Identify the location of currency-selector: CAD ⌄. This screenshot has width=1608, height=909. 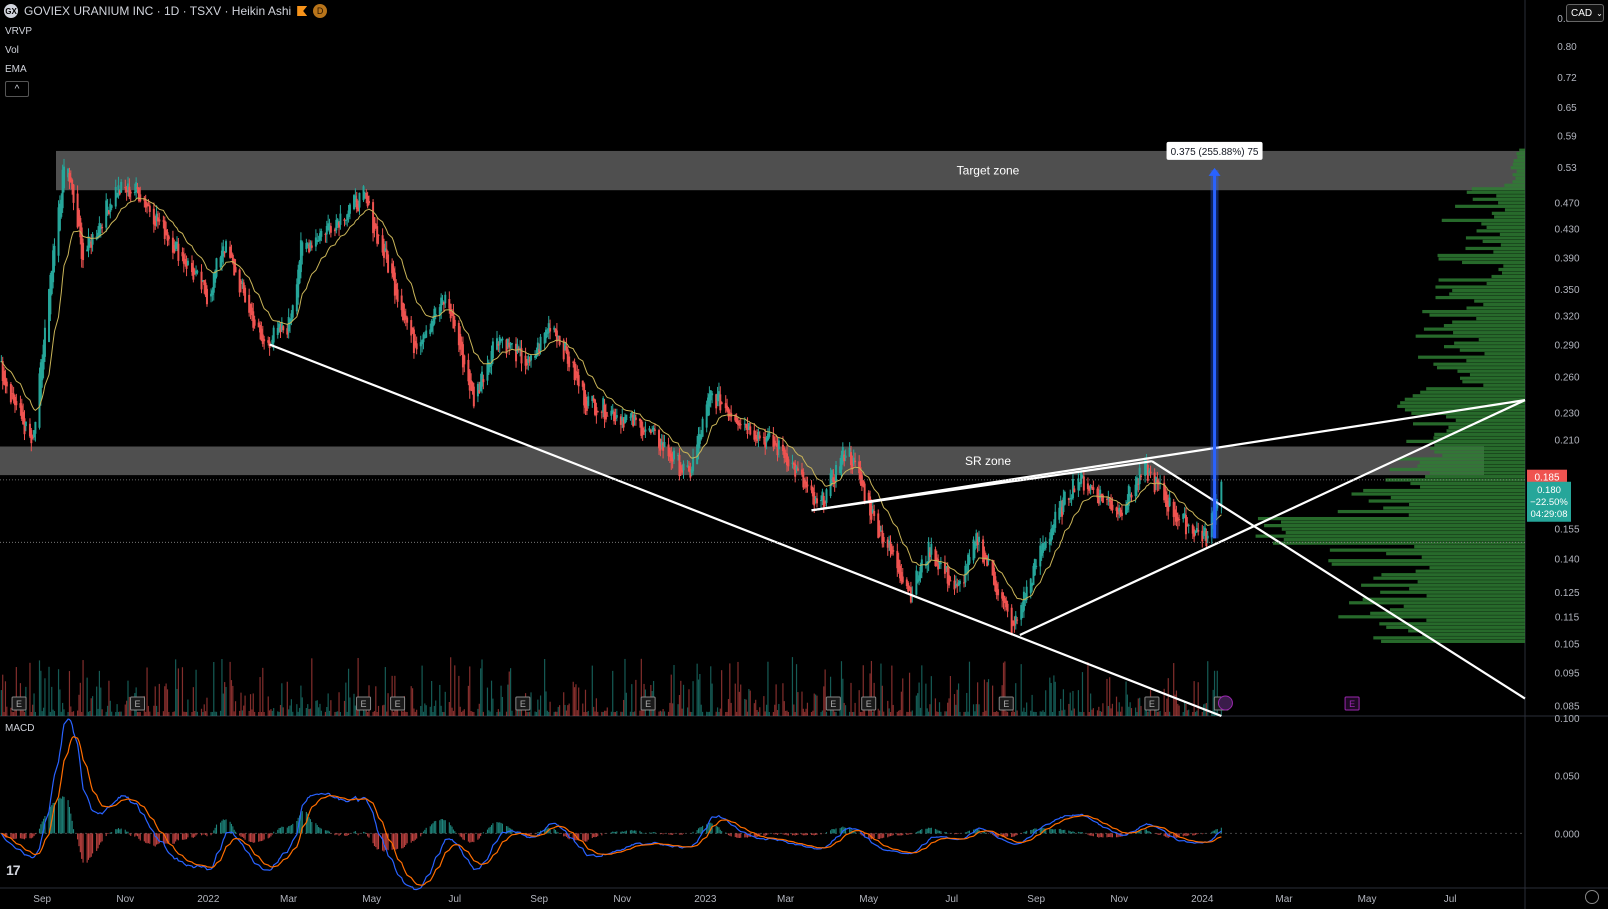
(1585, 13).